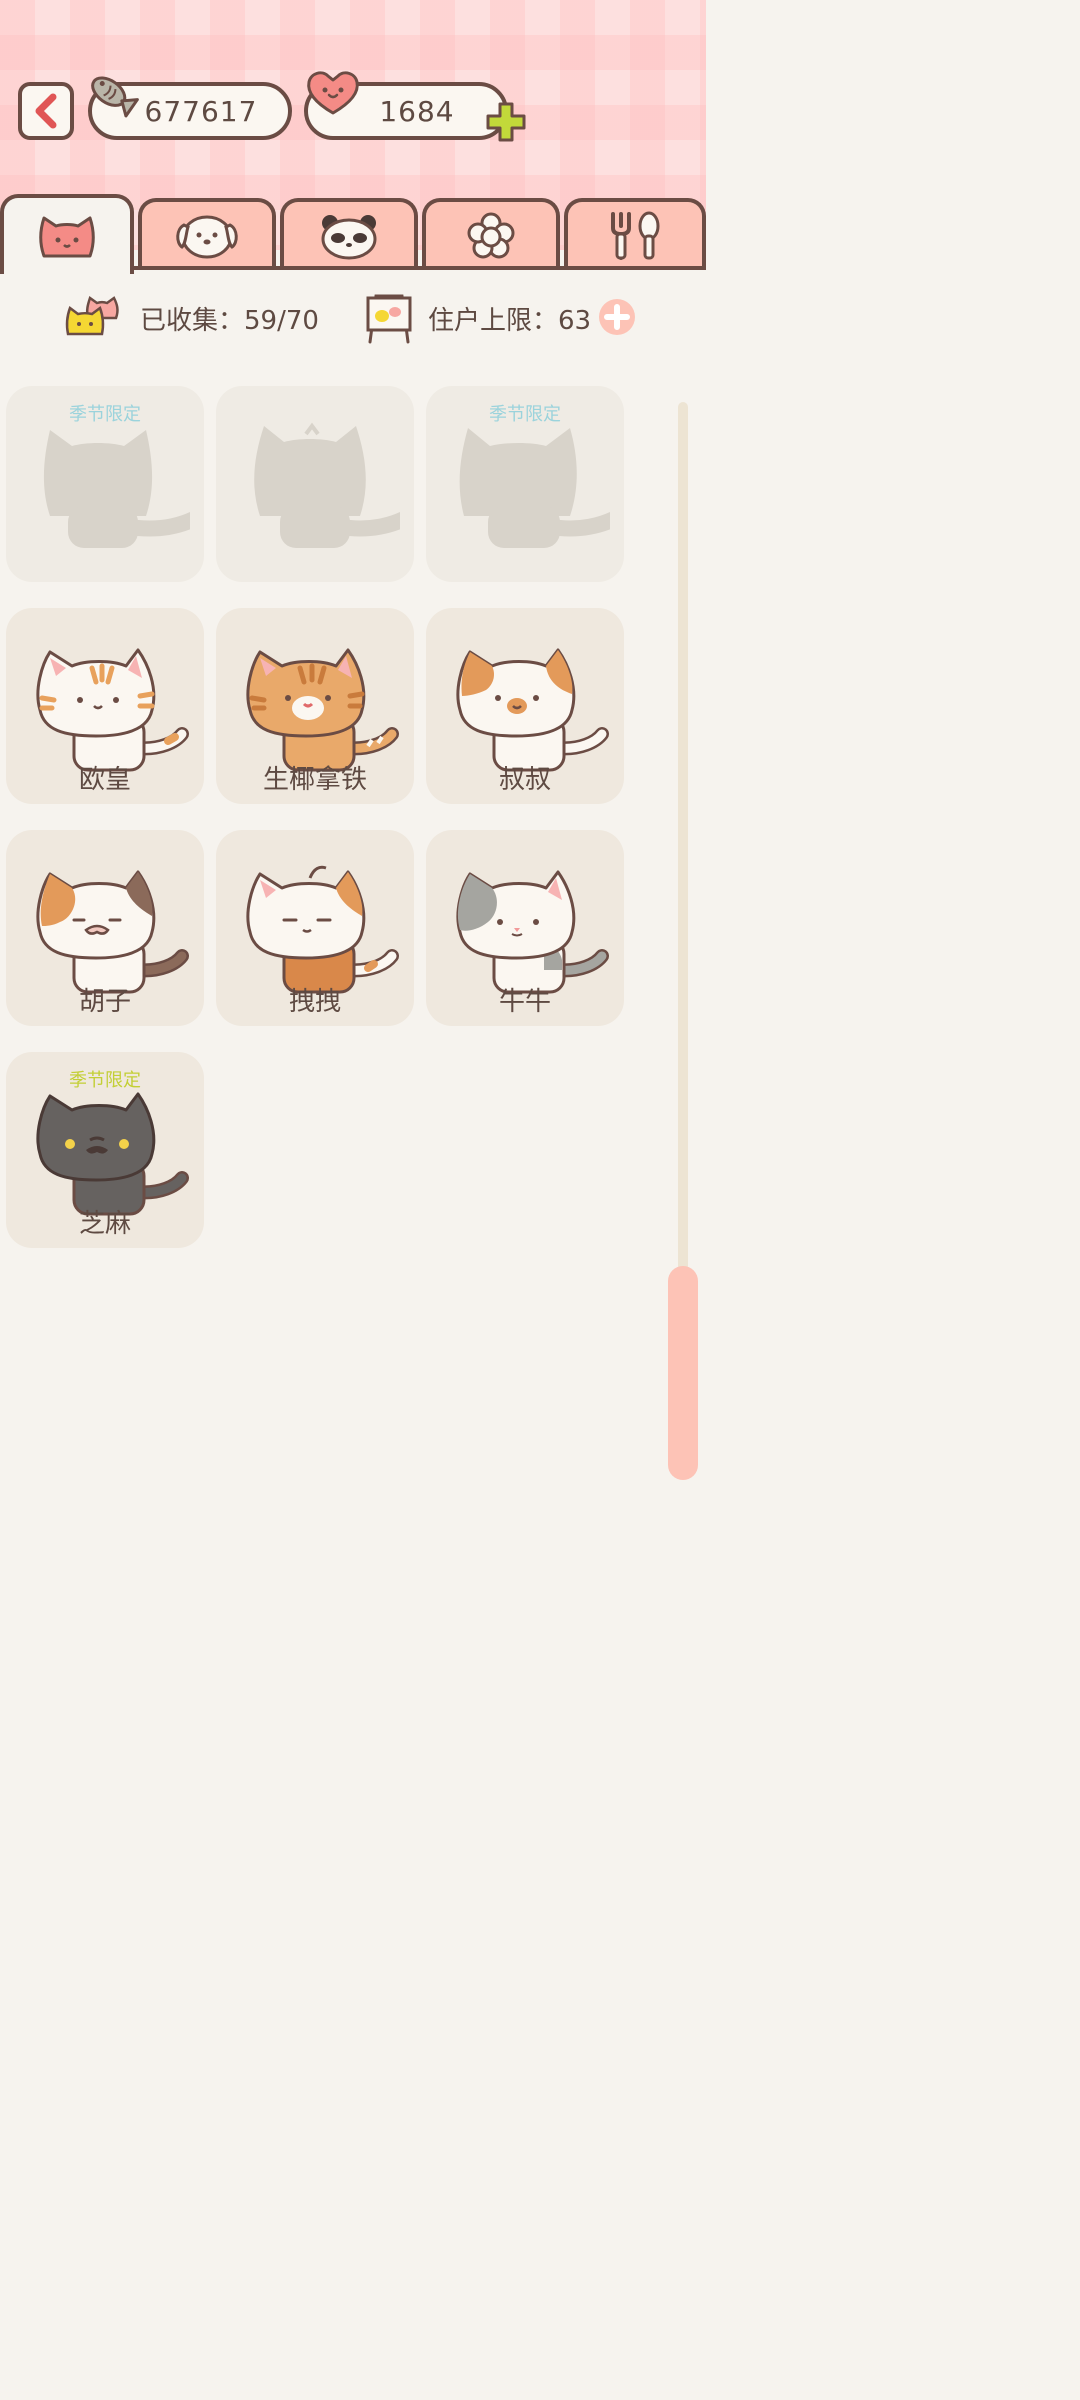 The height and width of the screenshot is (2400, 1080). What do you see at coordinates (322, 710) in the screenshot?
I see `orange-tabby-cat-icon` at bounding box center [322, 710].